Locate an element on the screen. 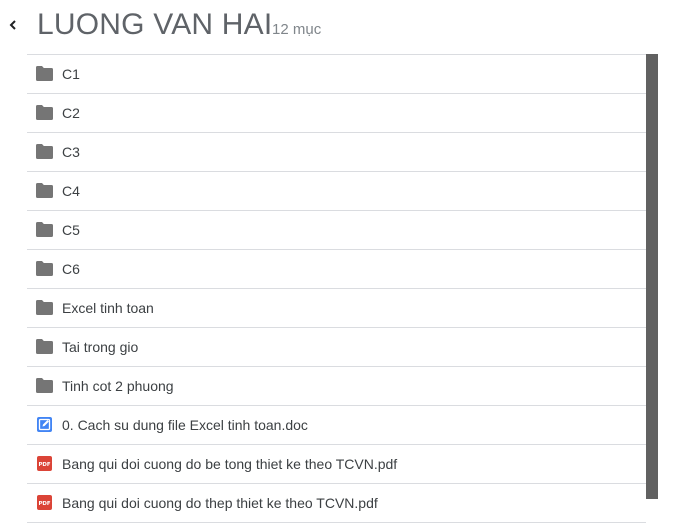 Image resolution: width=687 pixels, height=524 pixels. scrollbar is located at coordinates (652, 276).